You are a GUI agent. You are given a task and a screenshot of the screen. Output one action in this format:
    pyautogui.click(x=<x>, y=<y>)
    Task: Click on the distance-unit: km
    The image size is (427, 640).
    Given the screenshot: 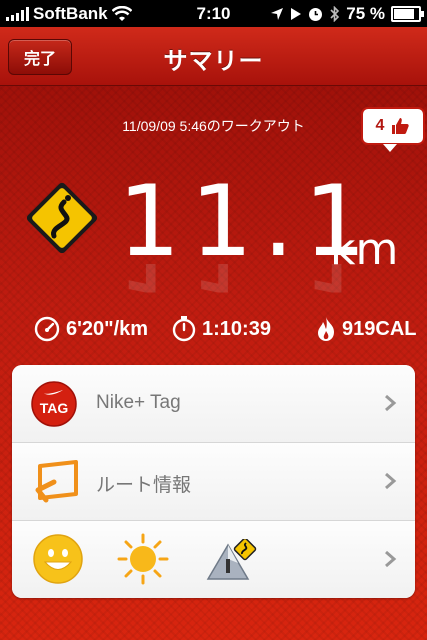 What is the action you would take?
    pyautogui.click(x=364, y=249)
    